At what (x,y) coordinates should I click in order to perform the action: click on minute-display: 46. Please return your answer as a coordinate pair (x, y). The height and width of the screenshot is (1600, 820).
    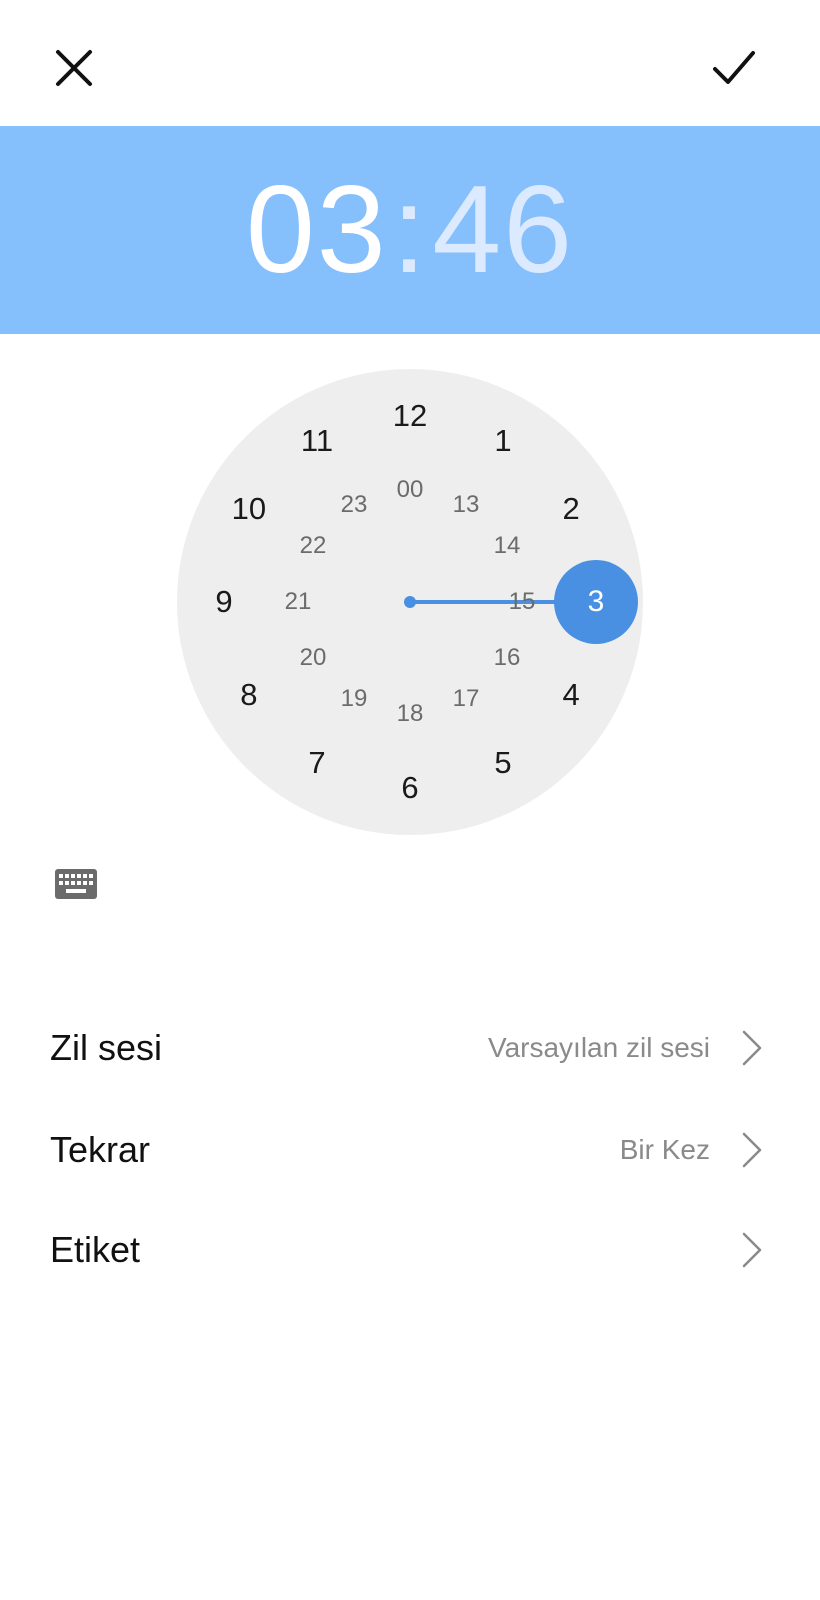
    Looking at the image, I should click on (503, 230).